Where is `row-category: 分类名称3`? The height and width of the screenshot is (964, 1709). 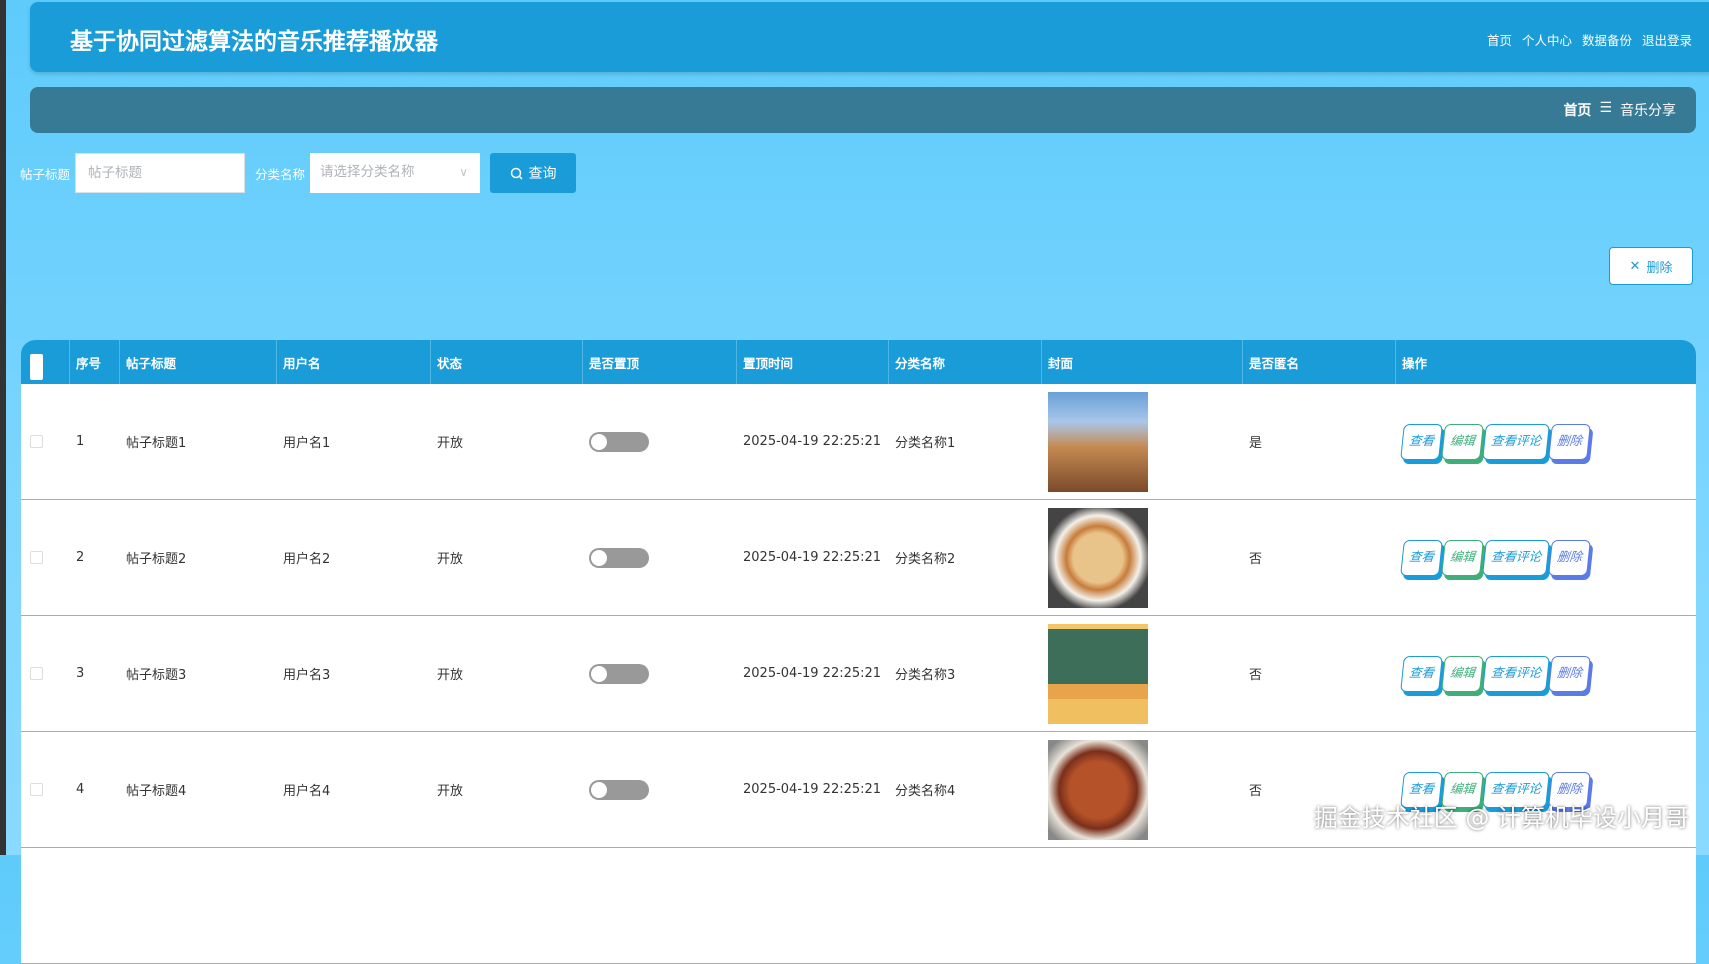
row-category: 分类名称3 is located at coordinates (925, 675).